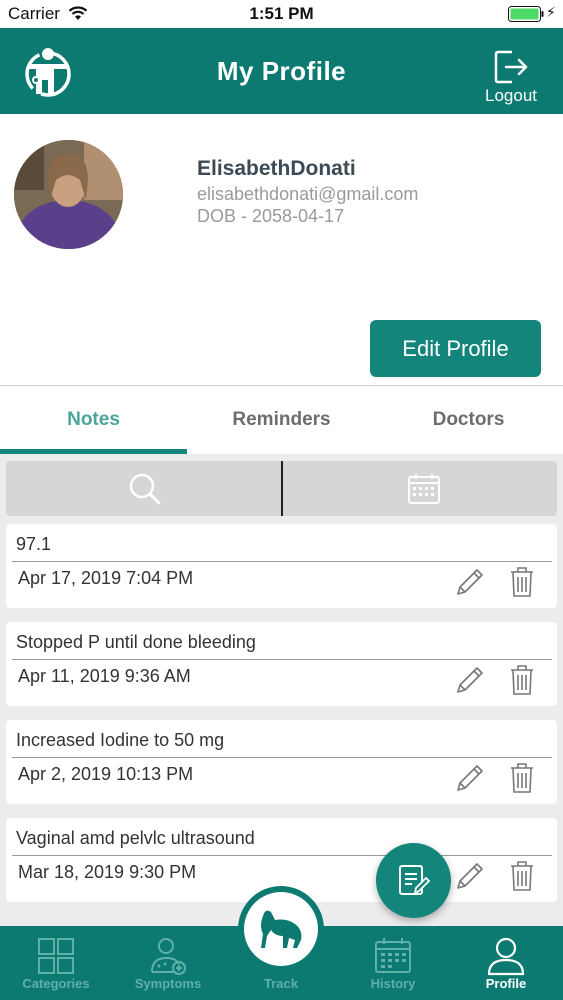 The image size is (563, 1000). I want to click on profile-dob: DOB - 2058-04-17, so click(271, 216).